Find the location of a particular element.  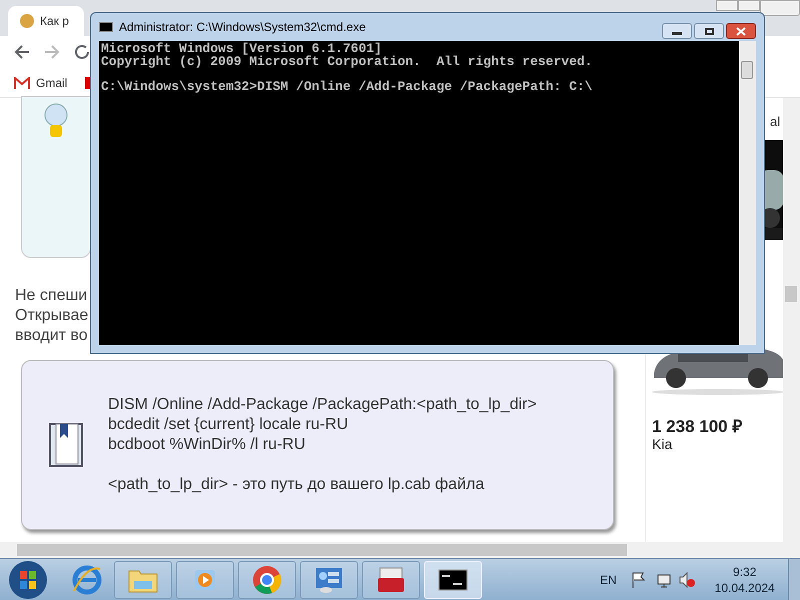

browser-icon is located at coordinates (87, 579).